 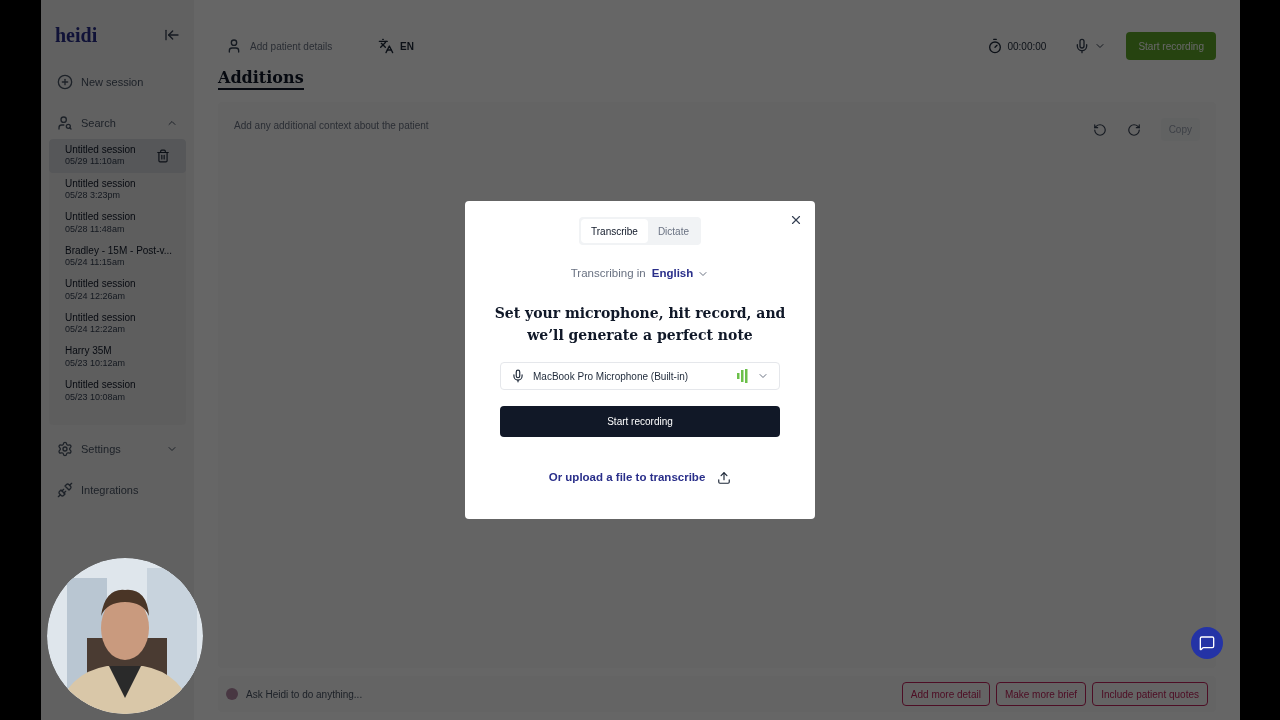 I want to click on session-time: 05/24 12:26am, so click(x=96, y=296).